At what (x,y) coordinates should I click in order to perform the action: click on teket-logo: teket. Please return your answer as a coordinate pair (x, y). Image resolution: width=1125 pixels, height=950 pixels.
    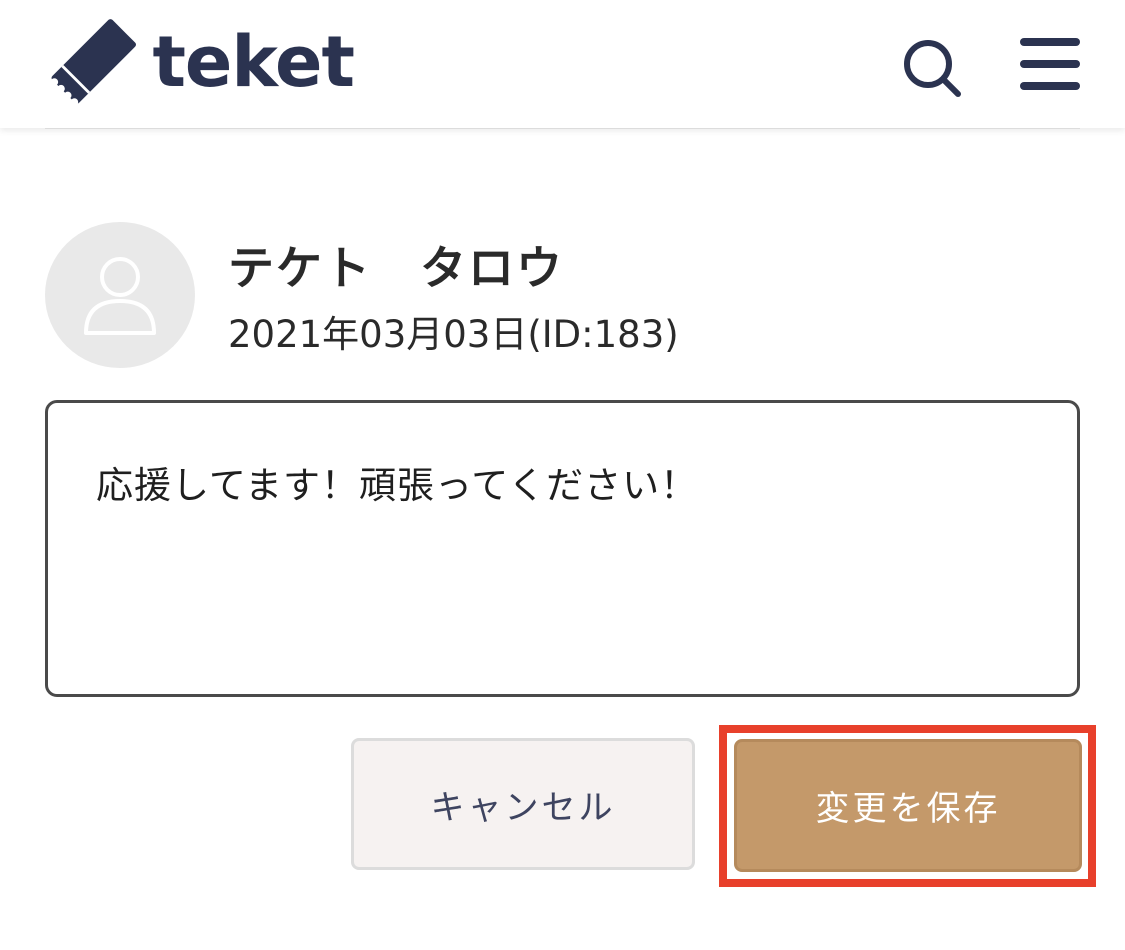
    Looking at the image, I should click on (199, 62).